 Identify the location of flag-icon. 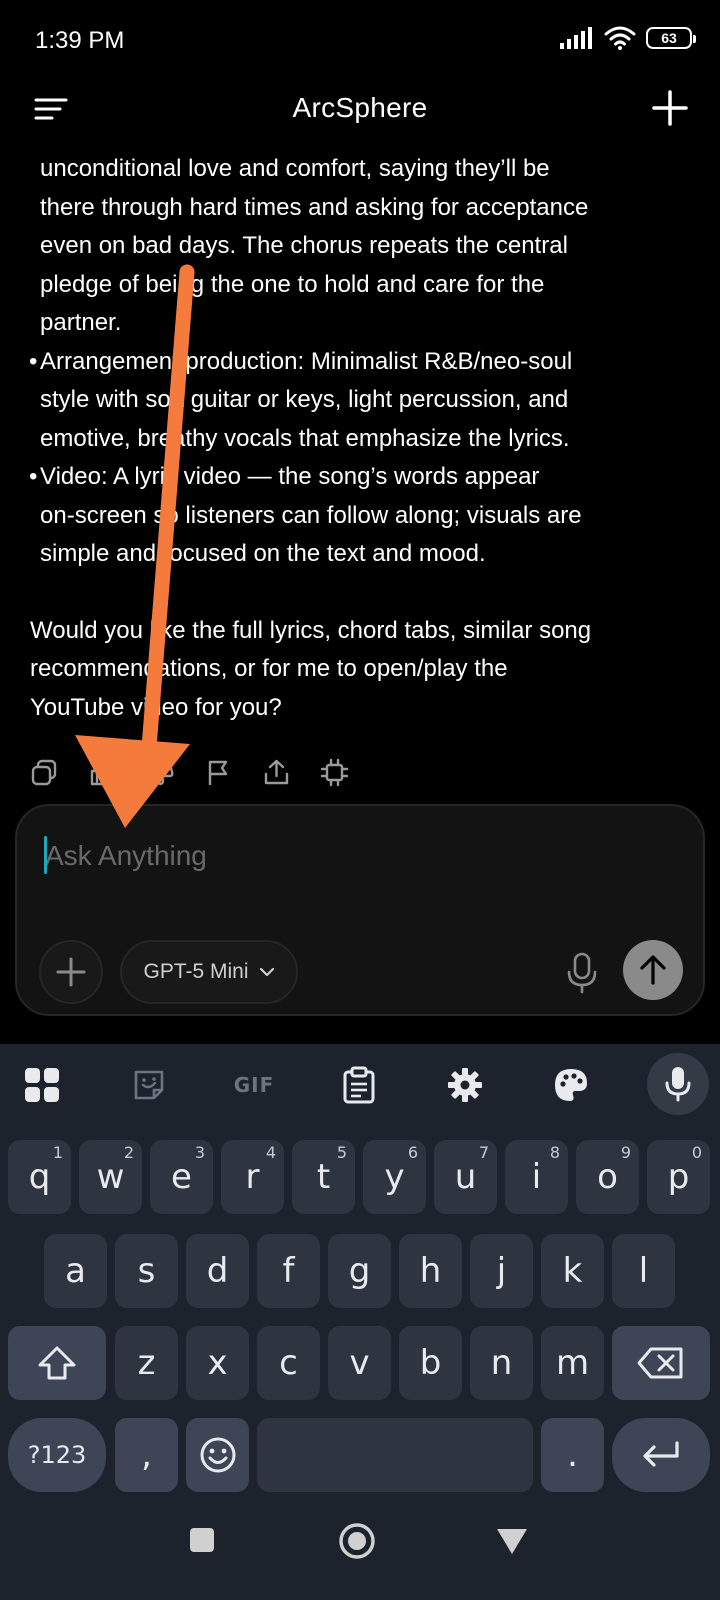
(218, 772).